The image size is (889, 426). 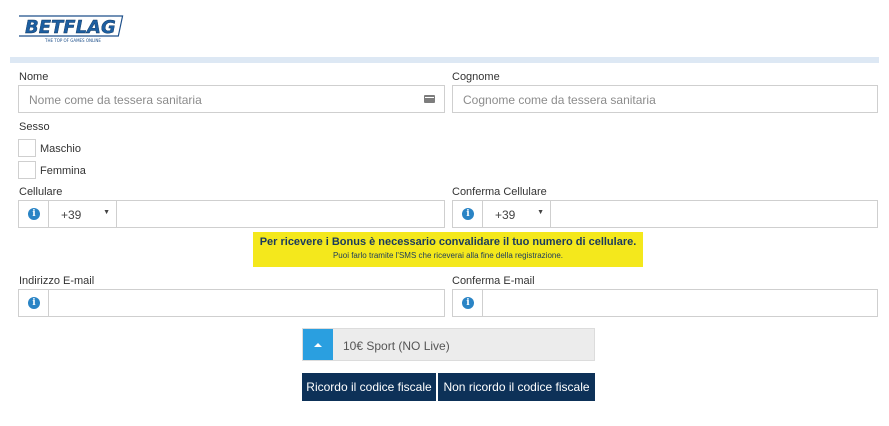 I want to click on email-field: i, so click(x=231, y=303).